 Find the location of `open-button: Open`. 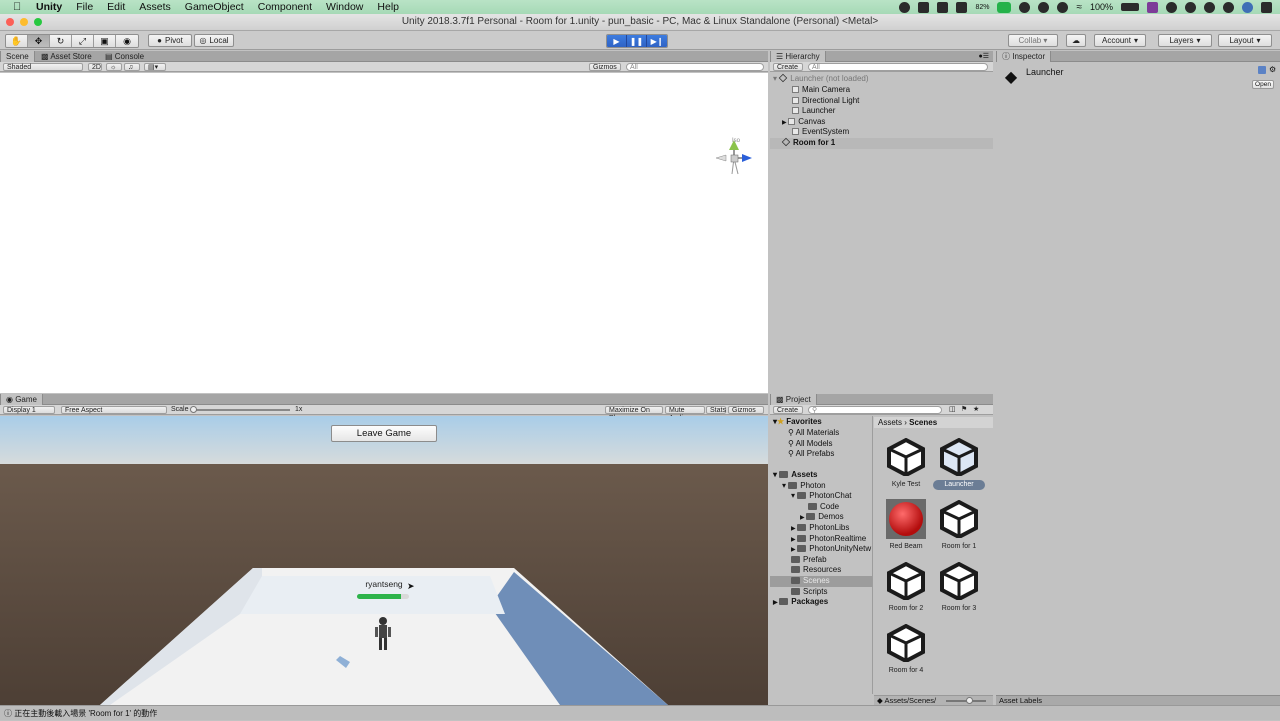

open-button: Open is located at coordinates (1263, 84).